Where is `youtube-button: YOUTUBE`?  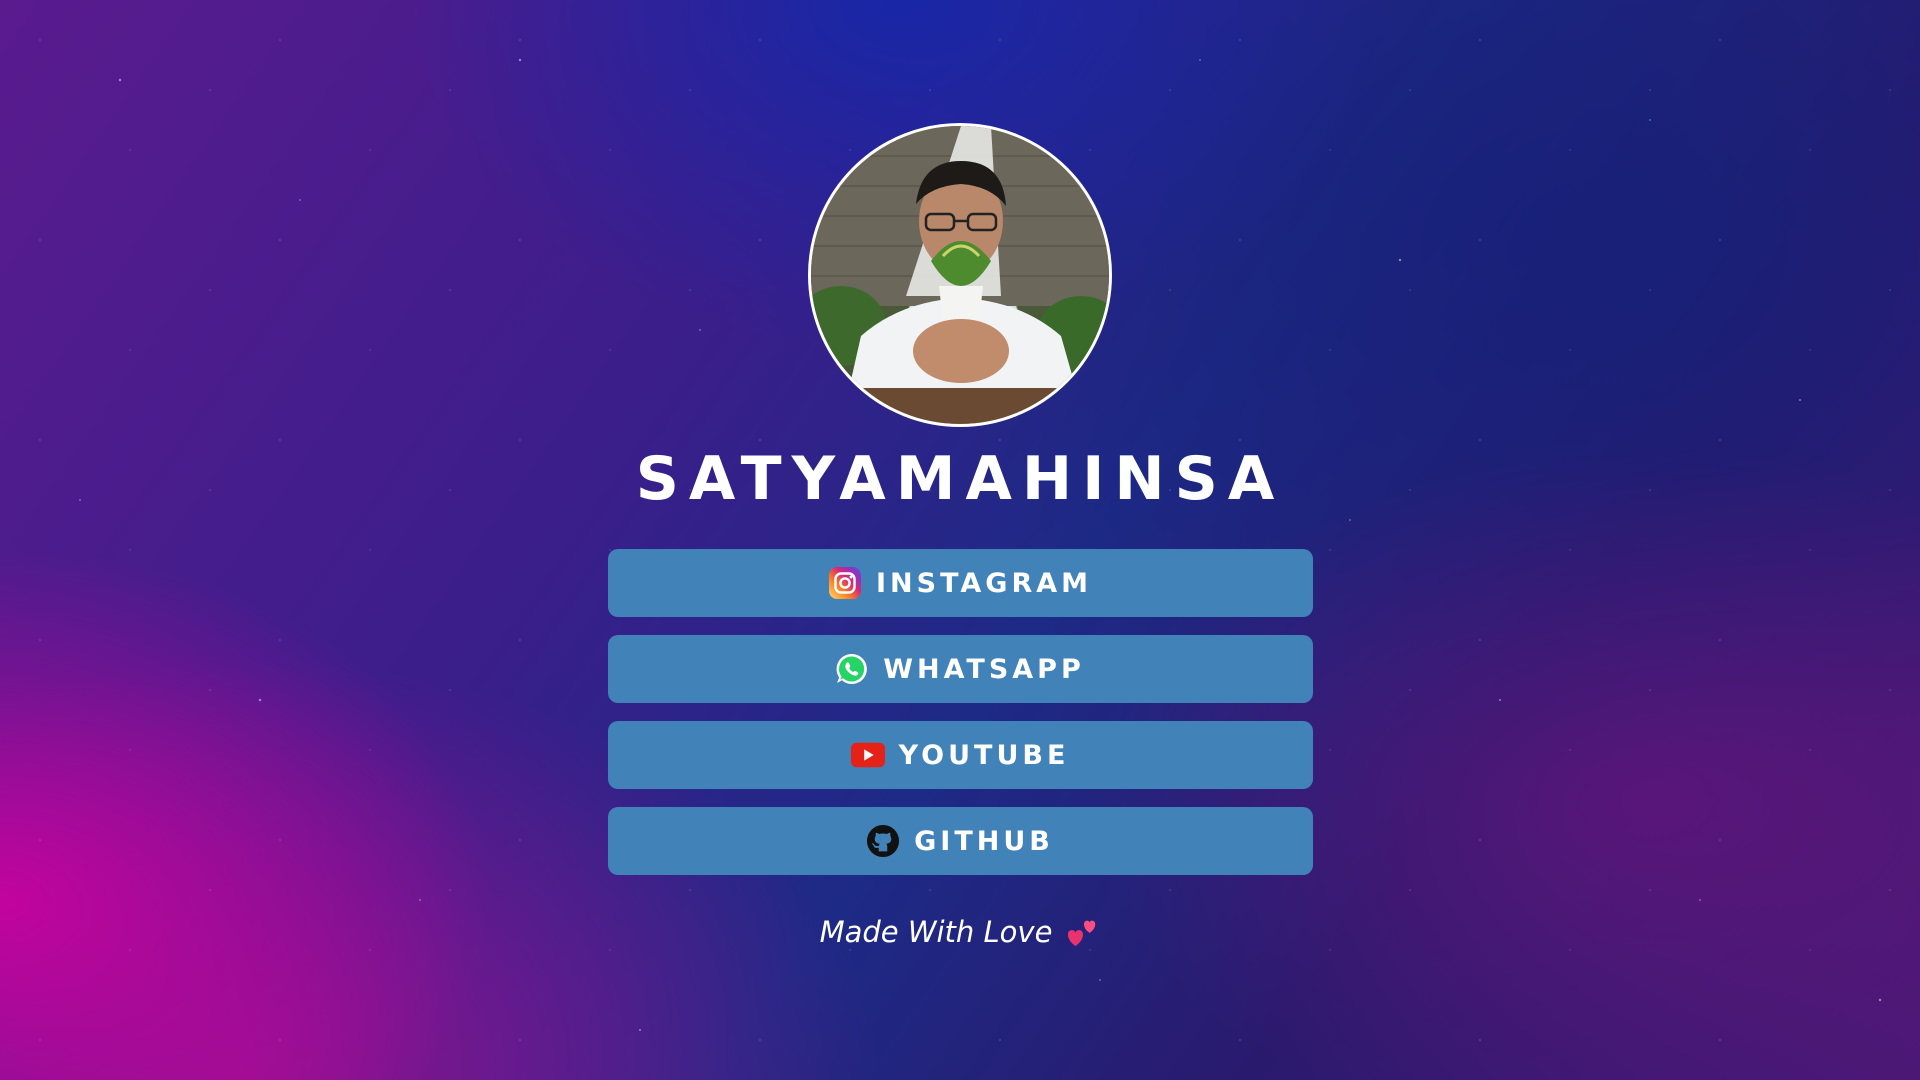
youtube-button: YOUTUBE is located at coordinates (960, 755).